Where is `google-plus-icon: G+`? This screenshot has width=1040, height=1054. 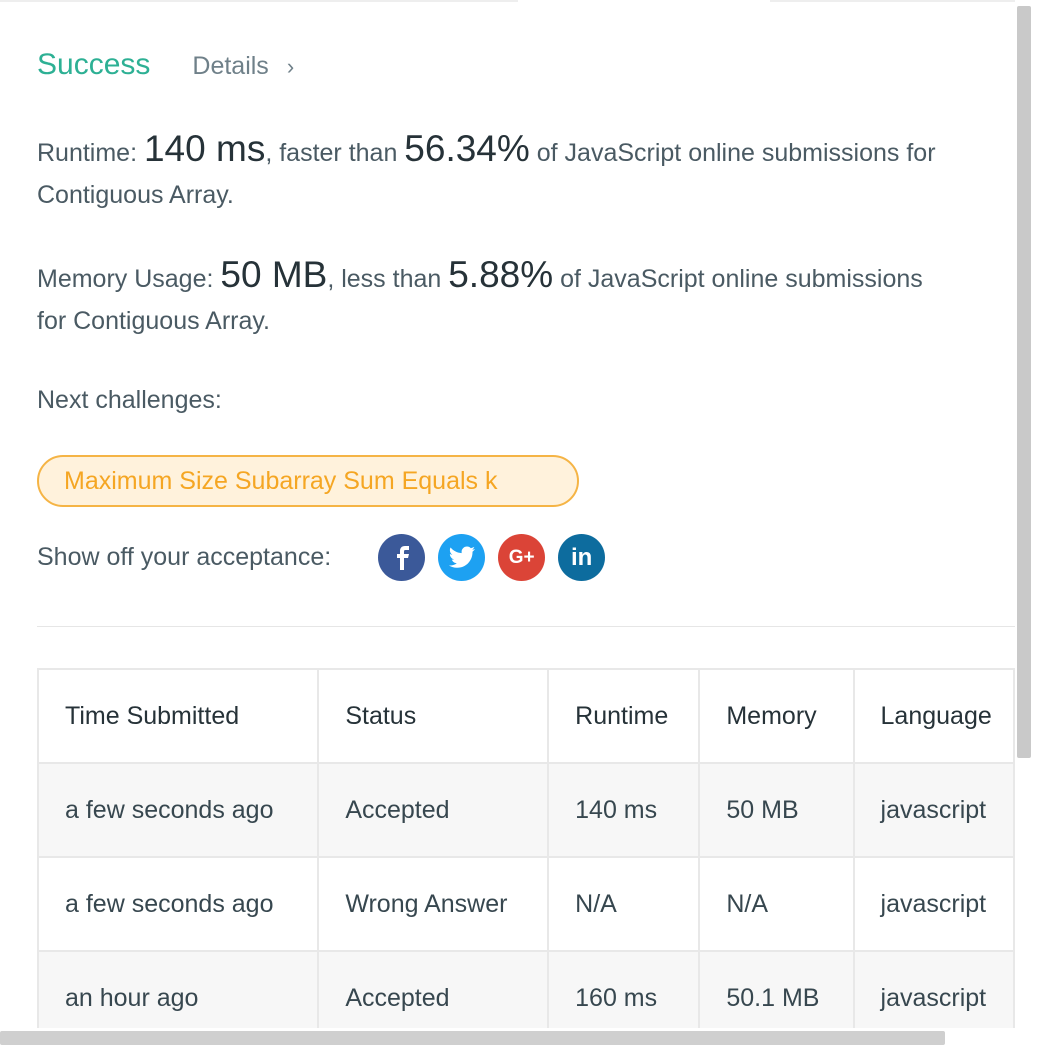
google-plus-icon: G+ is located at coordinates (522, 557).